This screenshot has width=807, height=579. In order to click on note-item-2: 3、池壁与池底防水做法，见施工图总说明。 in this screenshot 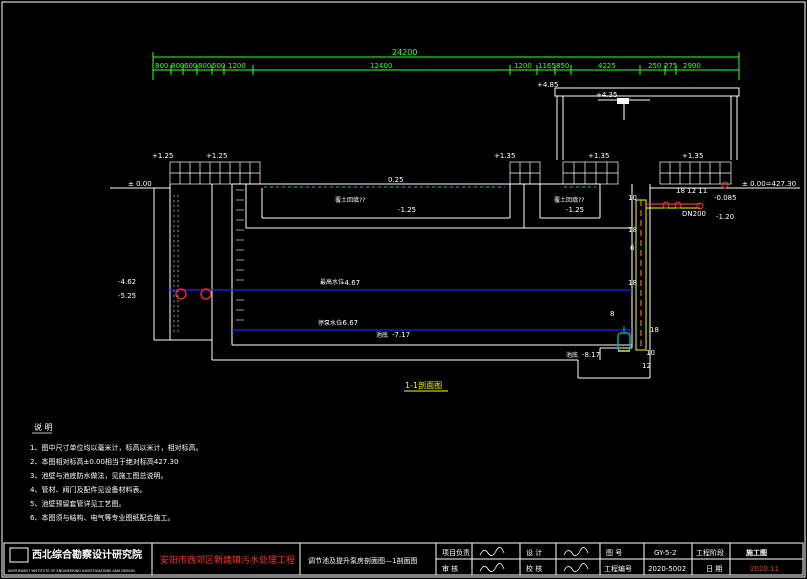, I will do `click(98, 475)`.